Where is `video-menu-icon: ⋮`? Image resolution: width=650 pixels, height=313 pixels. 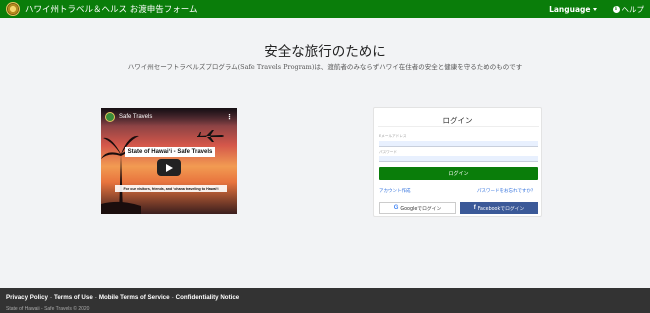
video-menu-icon: ⋮ is located at coordinates (229, 117).